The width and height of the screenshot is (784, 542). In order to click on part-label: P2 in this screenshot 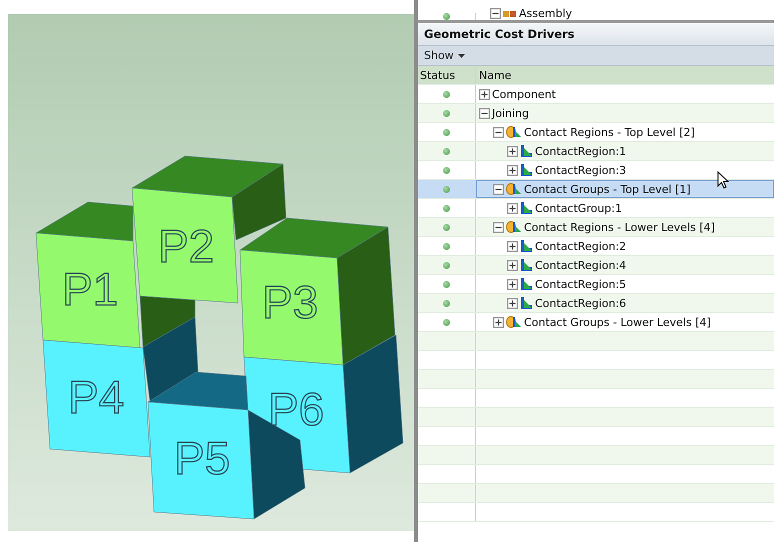, I will do `click(186, 246)`.